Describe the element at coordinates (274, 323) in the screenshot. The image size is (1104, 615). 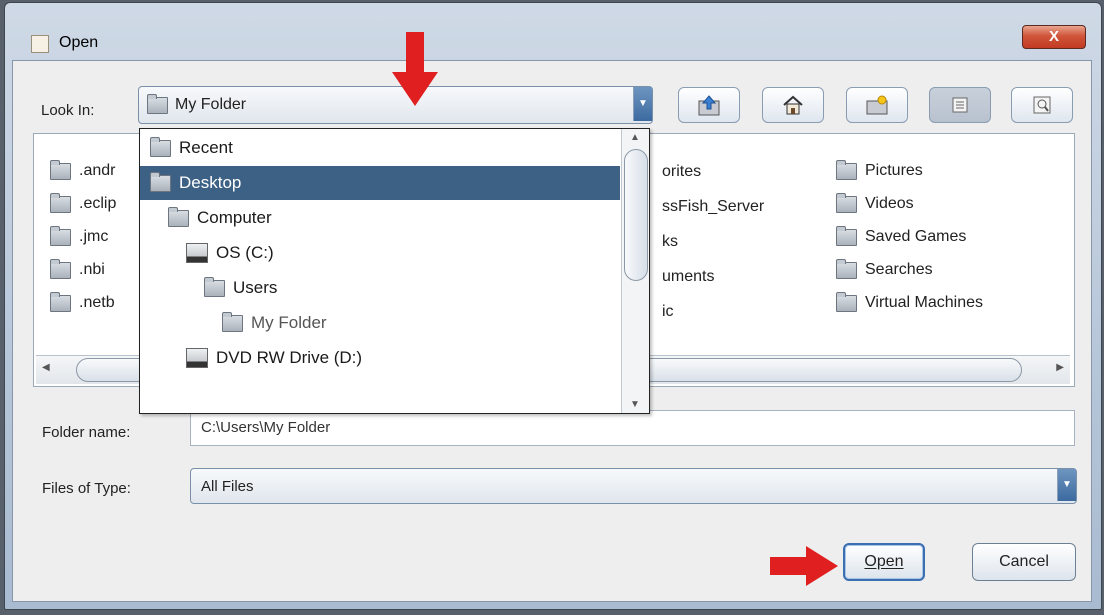
I see `dropdown-item-my-folder: My Folder` at that location.